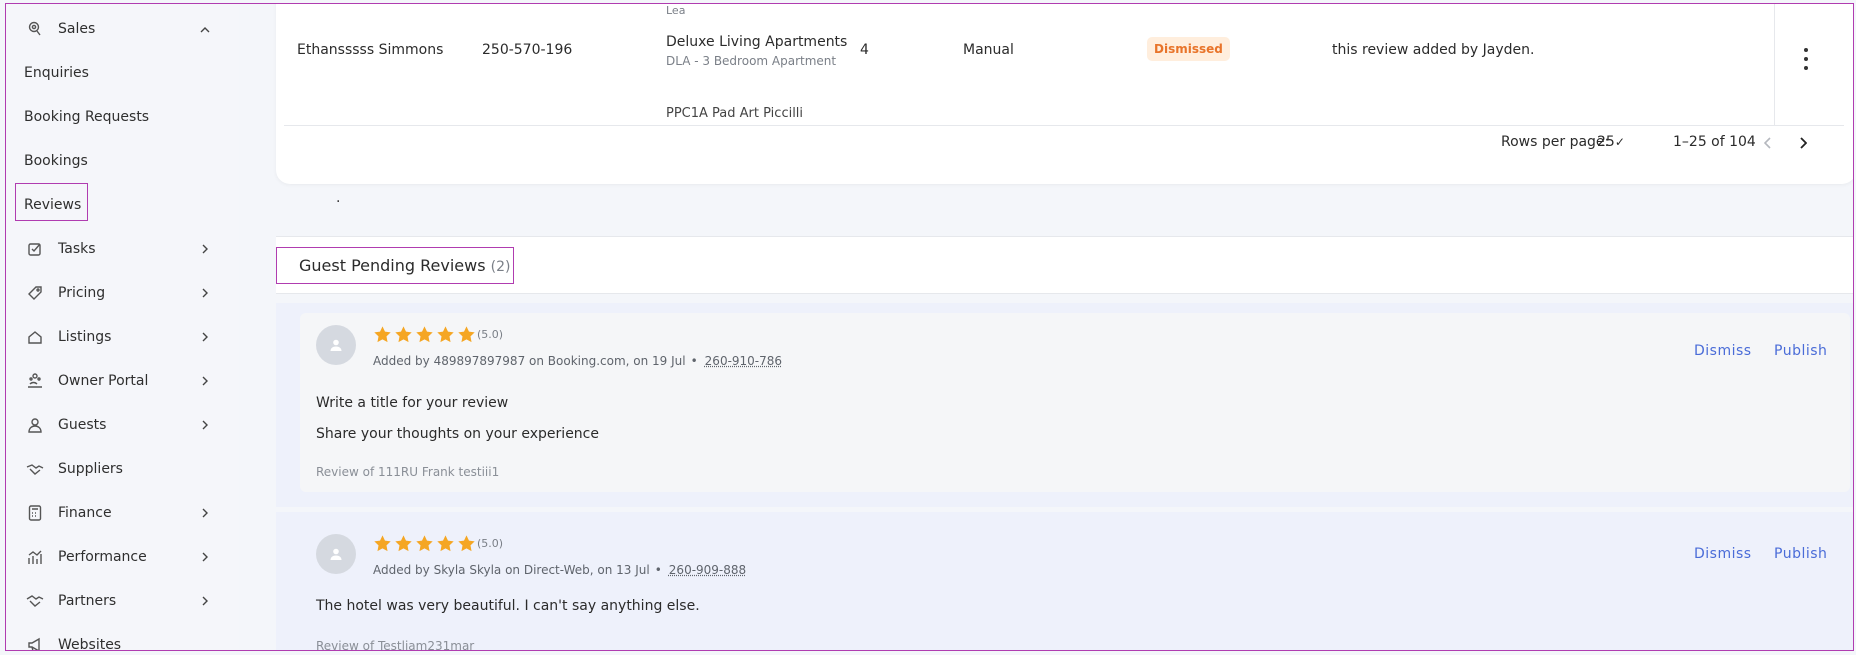  What do you see at coordinates (90, 644) in the screenshot?
I see `sidebar-item-label: Websites` at bounding box center [90, 644].